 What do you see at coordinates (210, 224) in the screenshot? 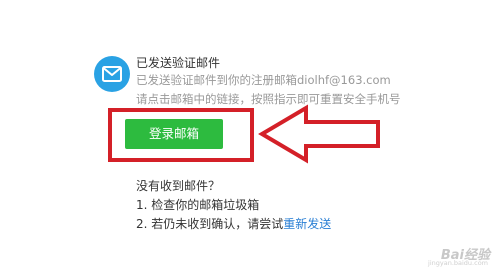
I see `help-step-two-text: 2. 若仍未收到确认，请尝试` at bounding box center [210, 224].